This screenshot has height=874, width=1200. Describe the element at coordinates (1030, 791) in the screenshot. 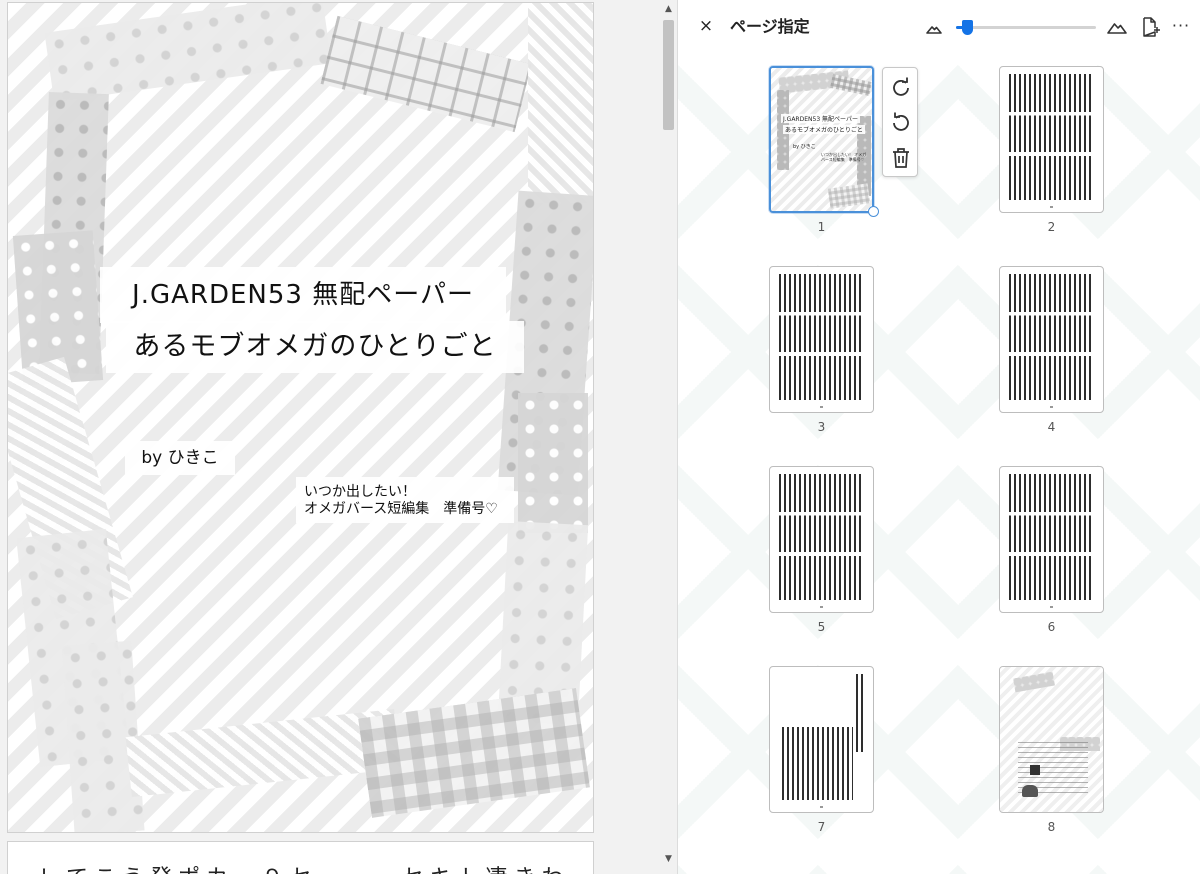

I see `illustration-icon` at that location.